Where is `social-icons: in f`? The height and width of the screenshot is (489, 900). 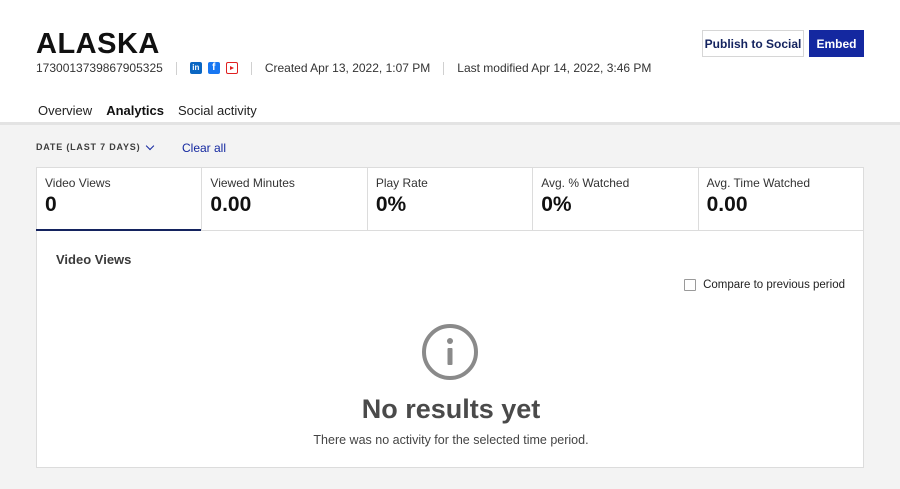
social-icons: in f is located at coordinates (213, 68).